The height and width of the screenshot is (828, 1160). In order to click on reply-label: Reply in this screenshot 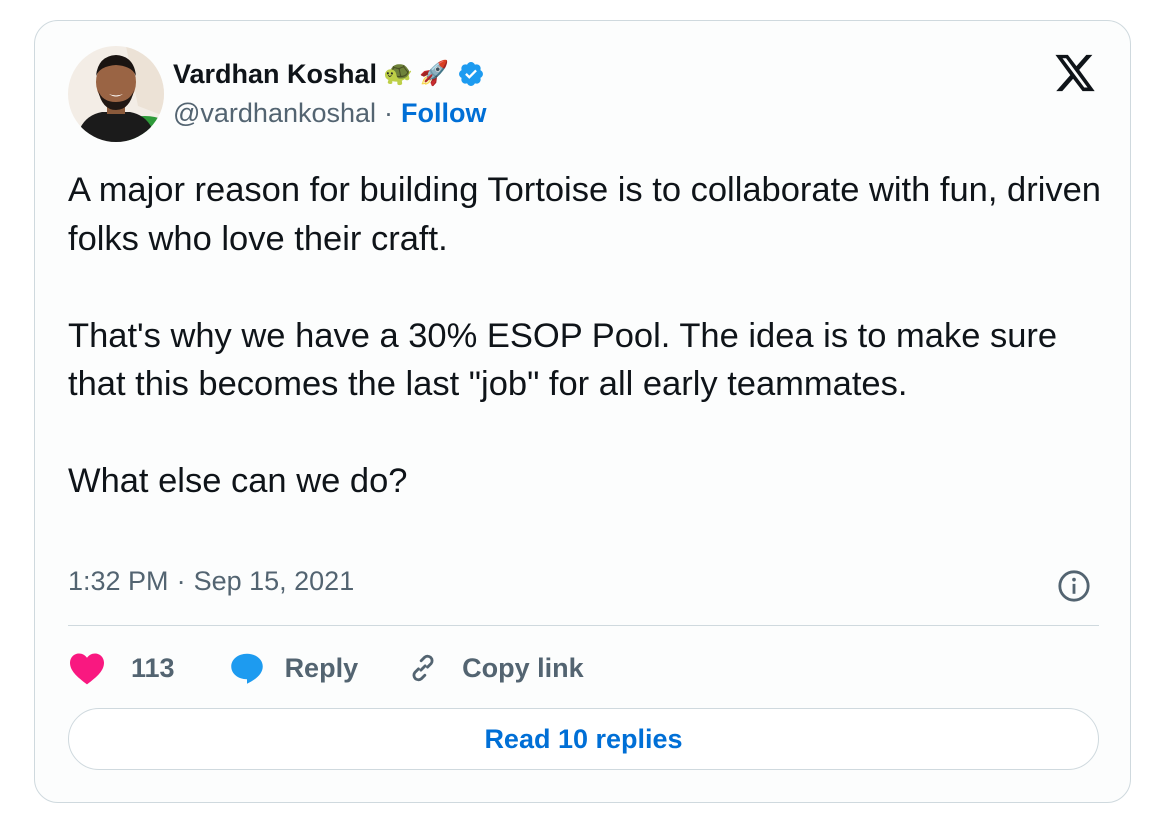, I will do `click(321, 667)`.